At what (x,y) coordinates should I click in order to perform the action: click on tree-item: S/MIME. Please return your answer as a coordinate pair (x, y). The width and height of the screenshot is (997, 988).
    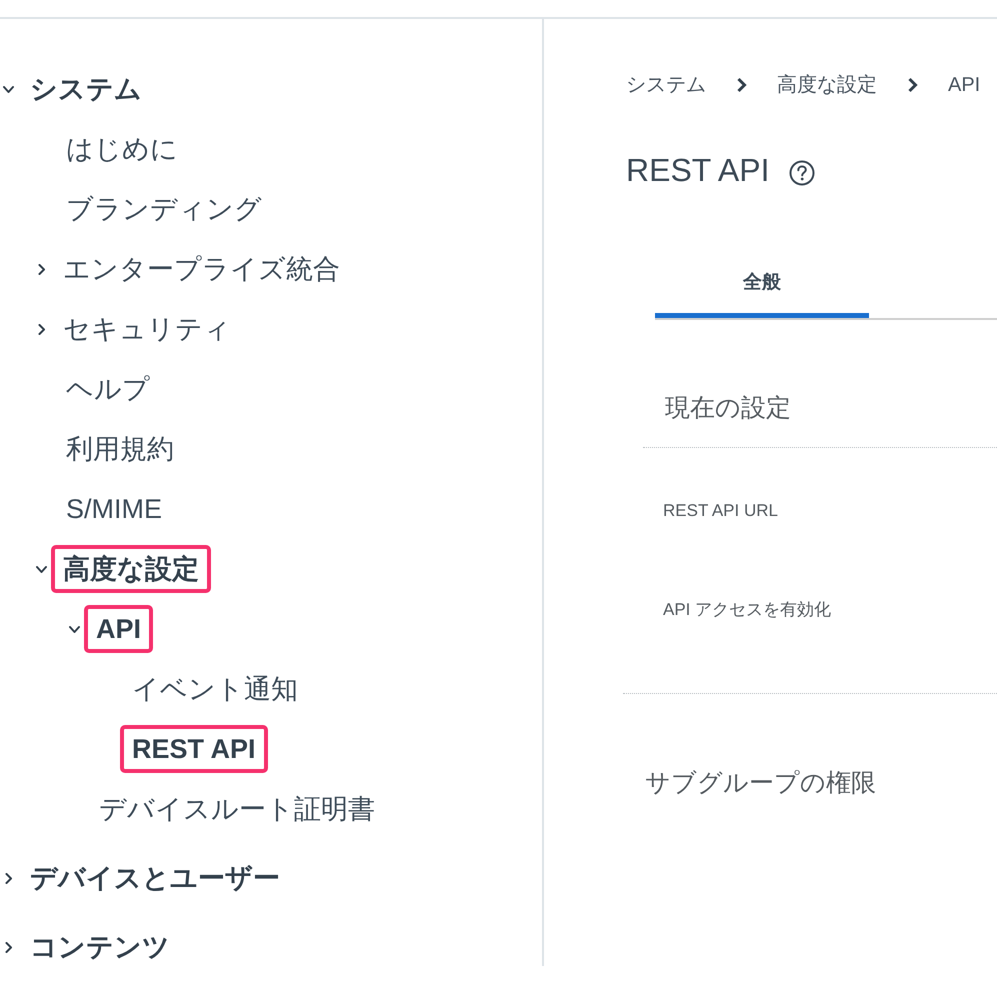
    Looking at the image, I should click on (114, 509).